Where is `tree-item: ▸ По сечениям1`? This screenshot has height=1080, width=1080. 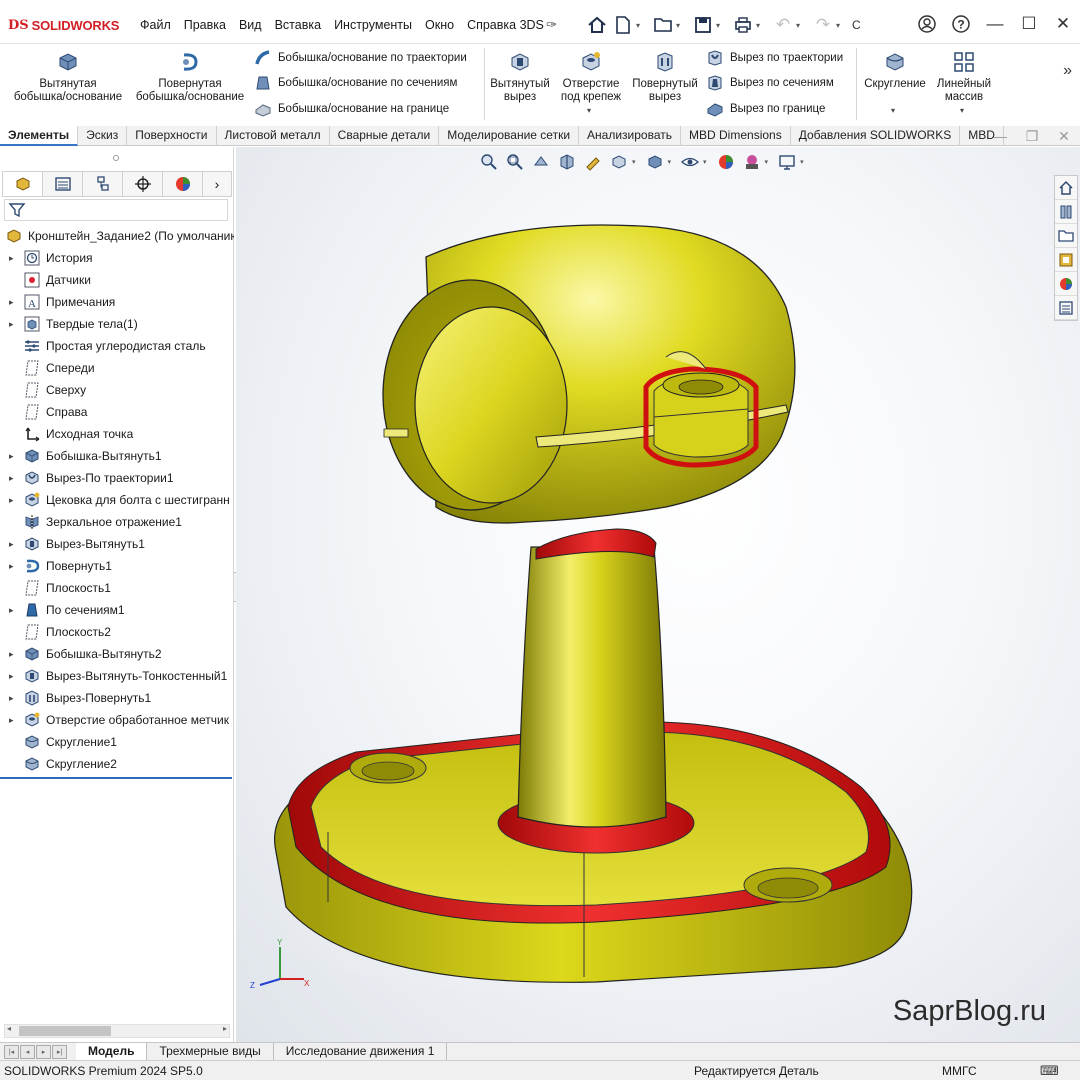
tree-item: ▸ По сечениям1 is located at coordinates (117, 610).